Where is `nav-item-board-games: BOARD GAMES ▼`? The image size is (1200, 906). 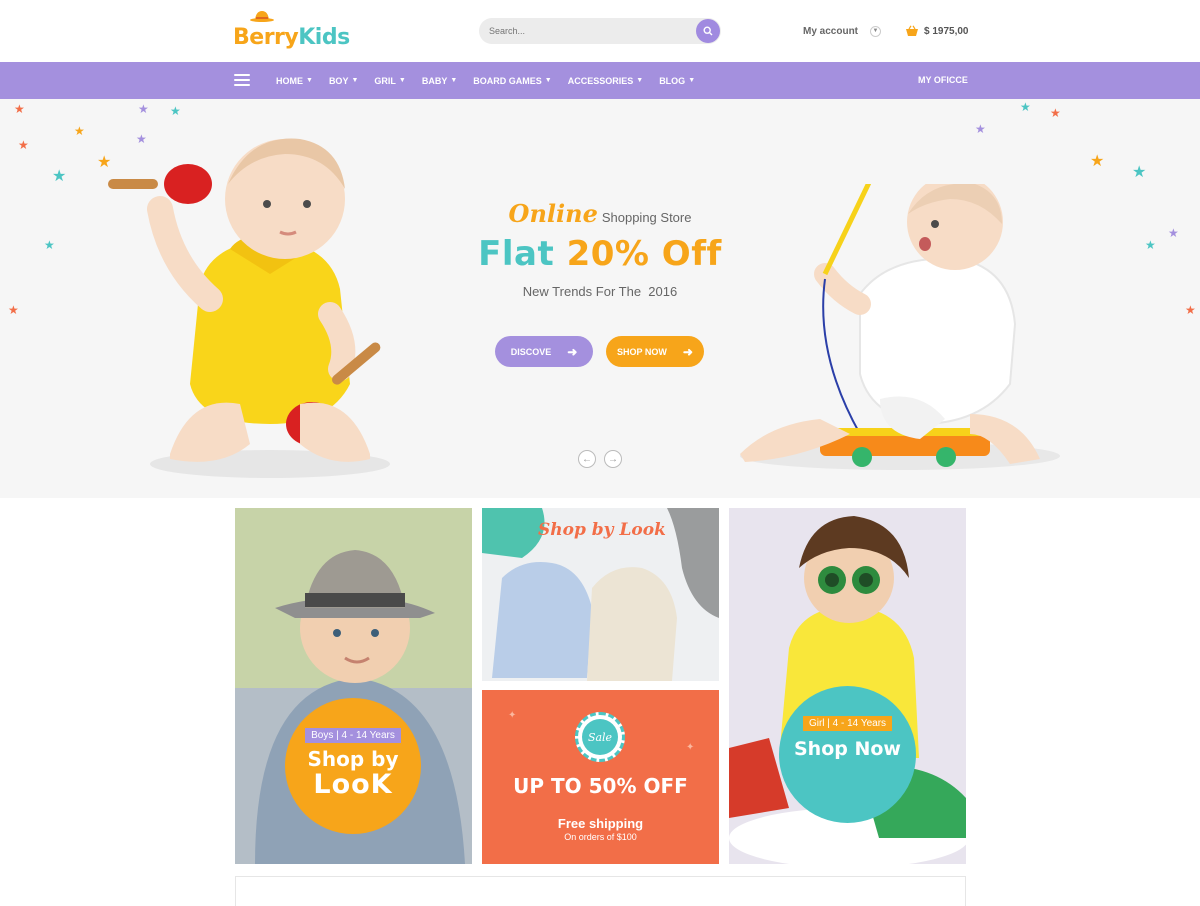 nav-item-board-games: BOARD GAMES ▼ is located at coordinates (512, 81).